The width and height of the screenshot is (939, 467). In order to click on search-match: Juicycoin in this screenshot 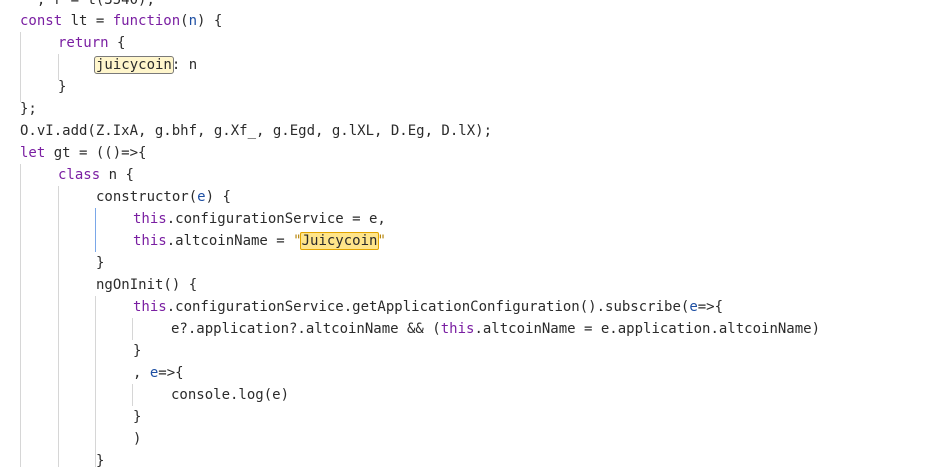, I will do `click(339, 241)`.